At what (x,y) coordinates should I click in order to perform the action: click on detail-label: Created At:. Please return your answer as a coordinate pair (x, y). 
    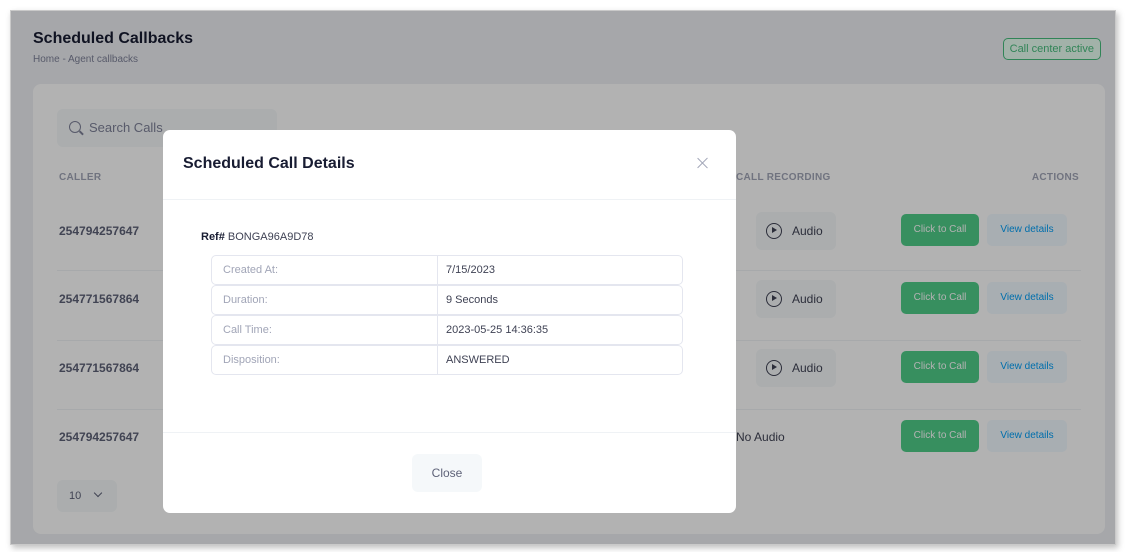
    Looking at the image, I should click on (251, 270).